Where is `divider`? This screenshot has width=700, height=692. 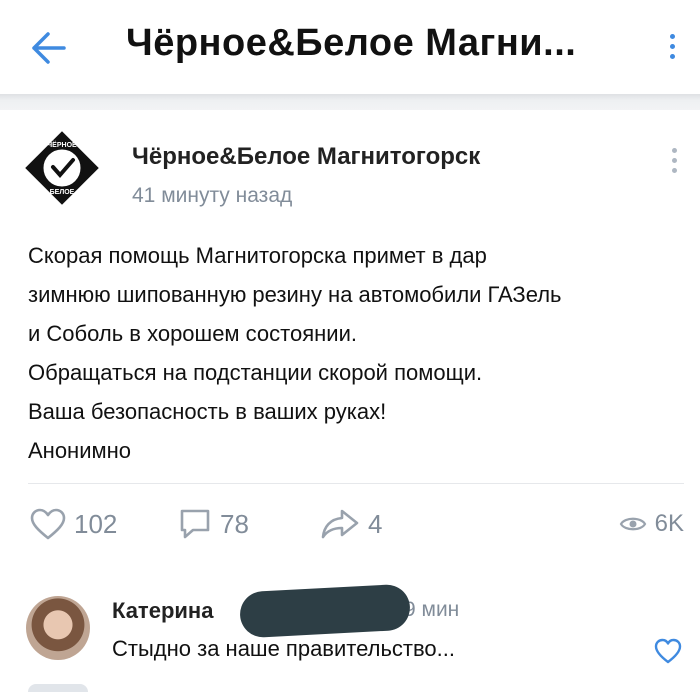 divider is located at coordinates (356, 483).